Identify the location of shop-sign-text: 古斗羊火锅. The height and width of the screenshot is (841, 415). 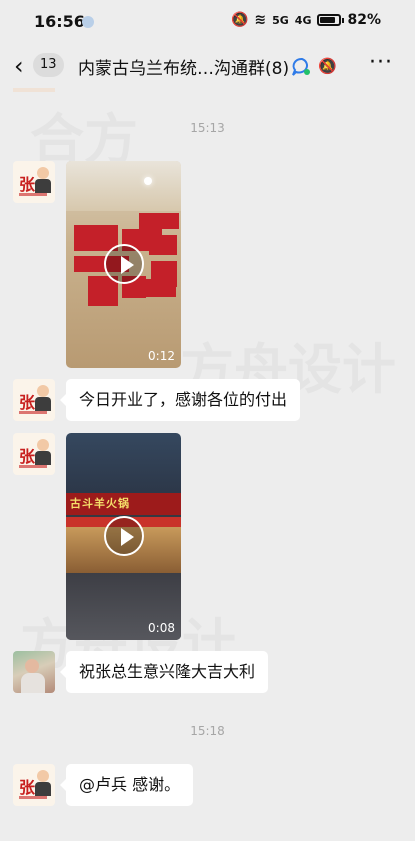
(100, 503).